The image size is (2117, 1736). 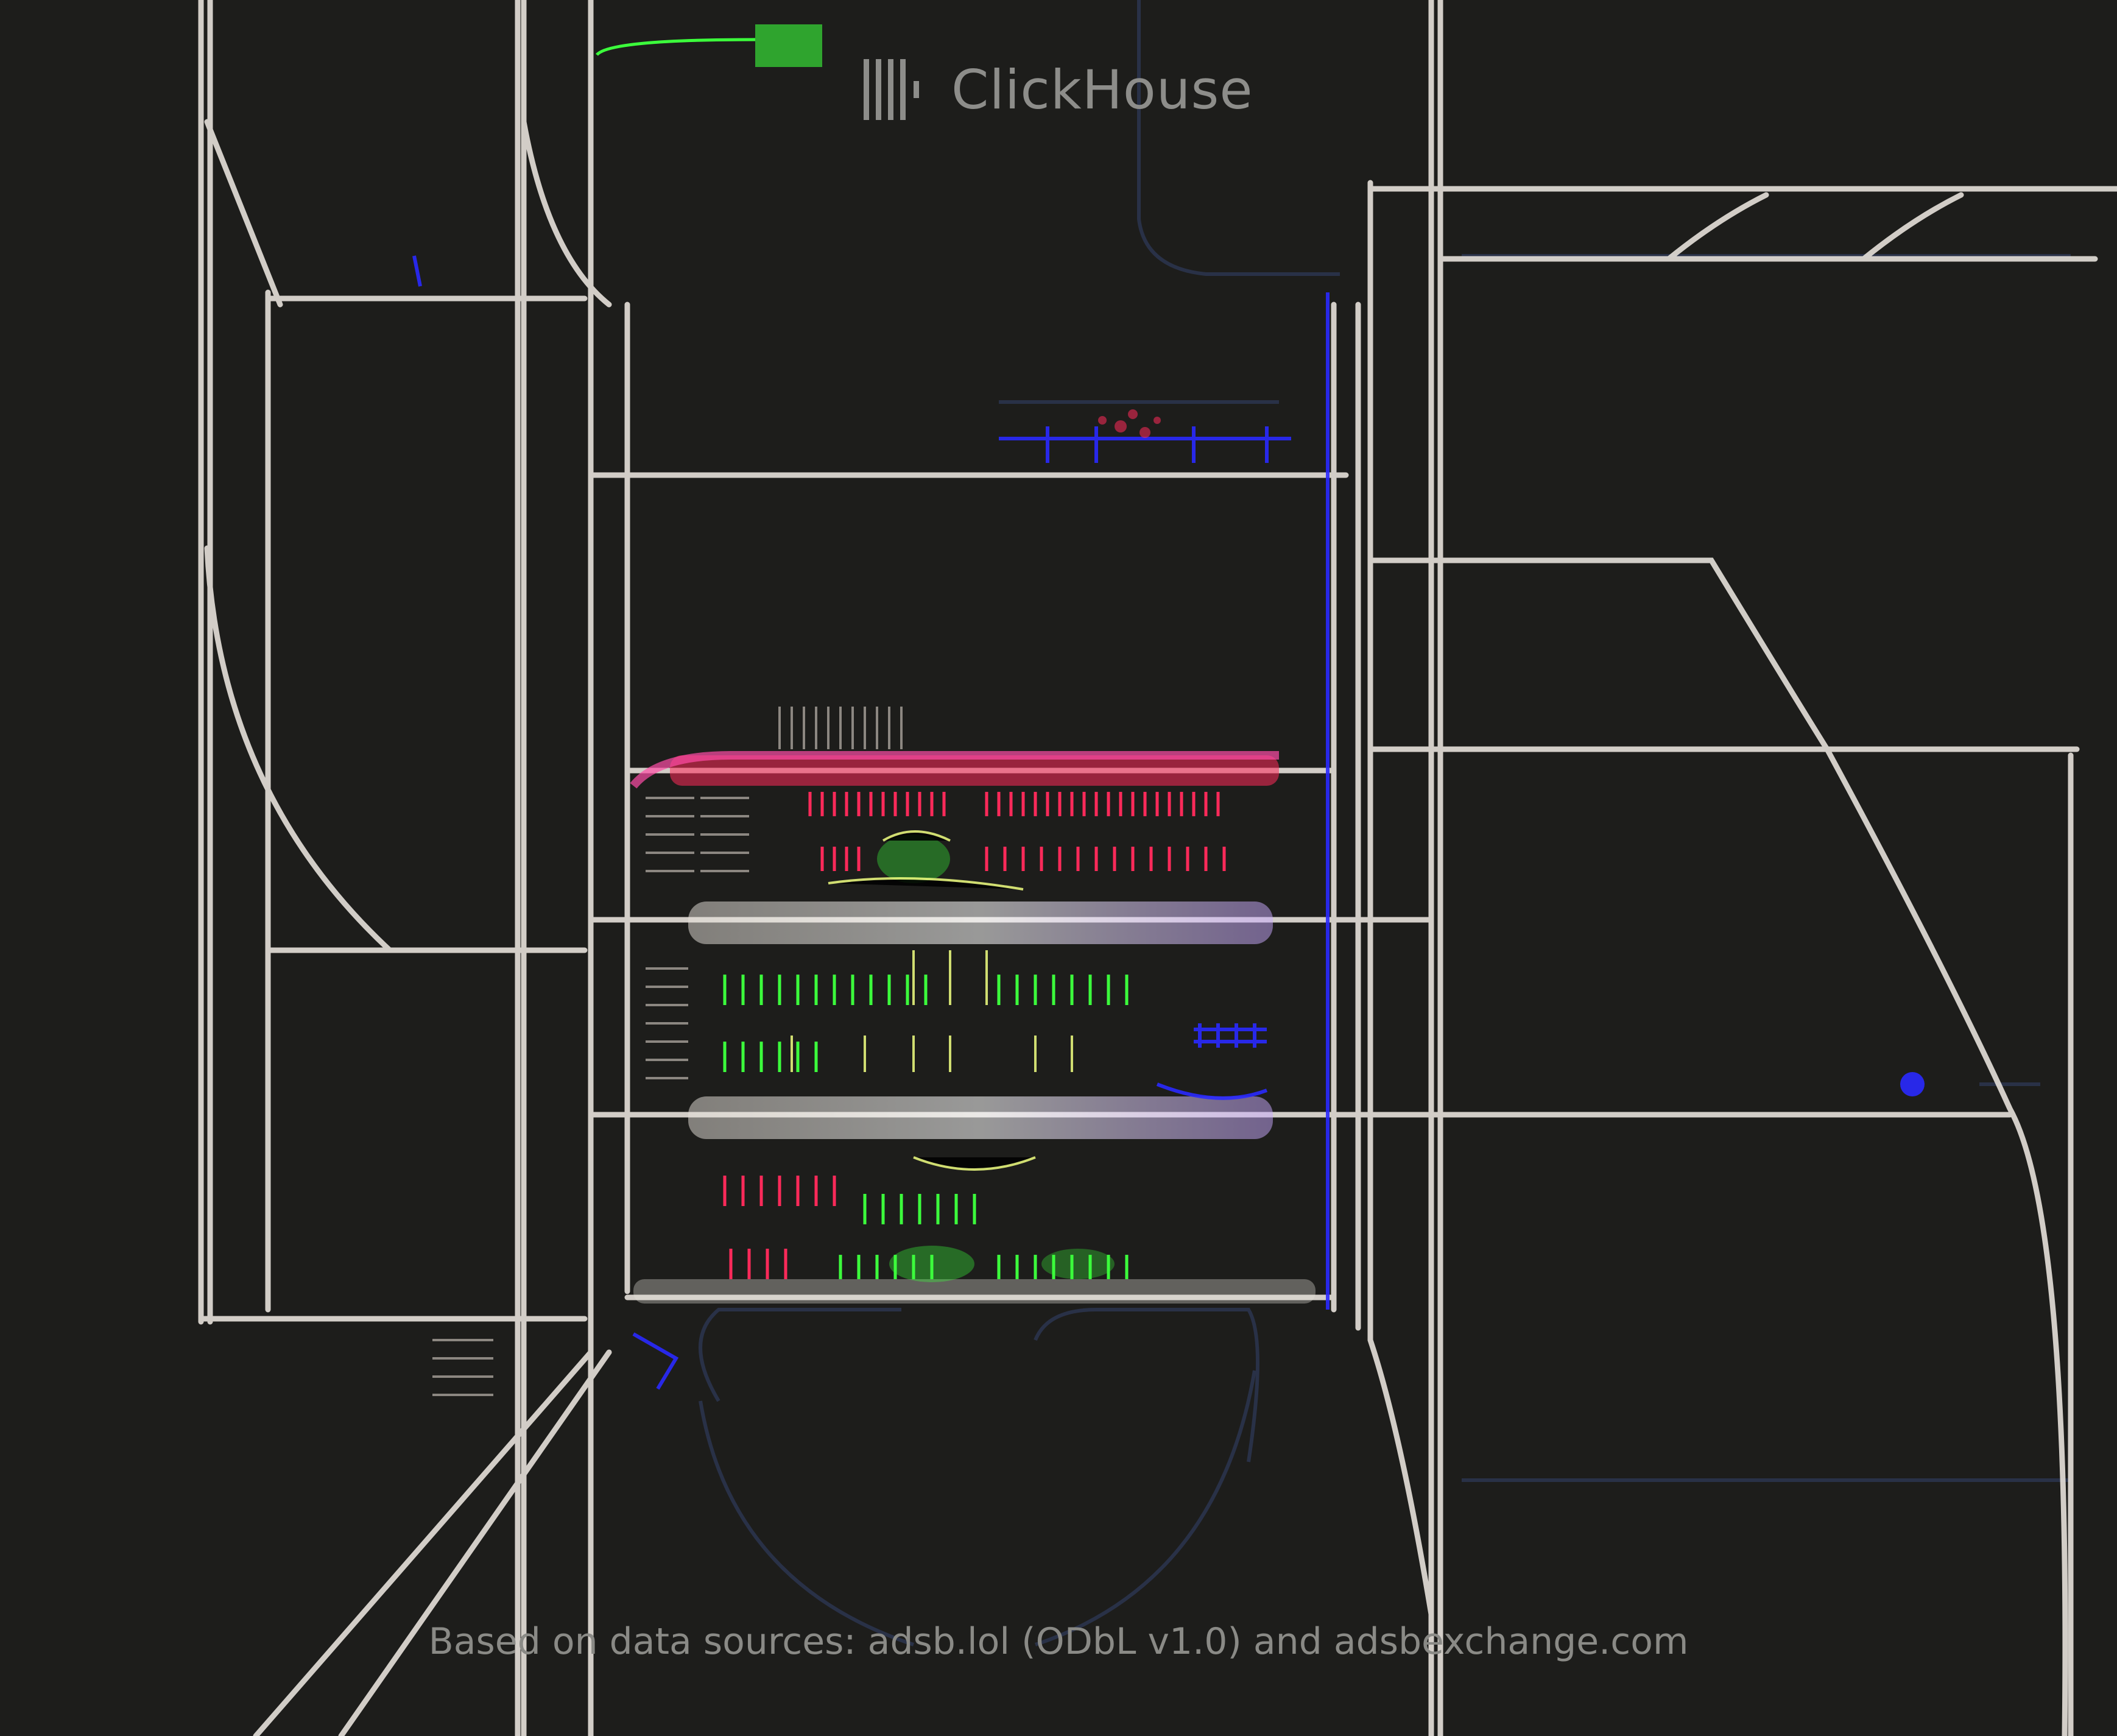 I want to click on brand-header: ClickHouse, so click(x=1056, y=89).